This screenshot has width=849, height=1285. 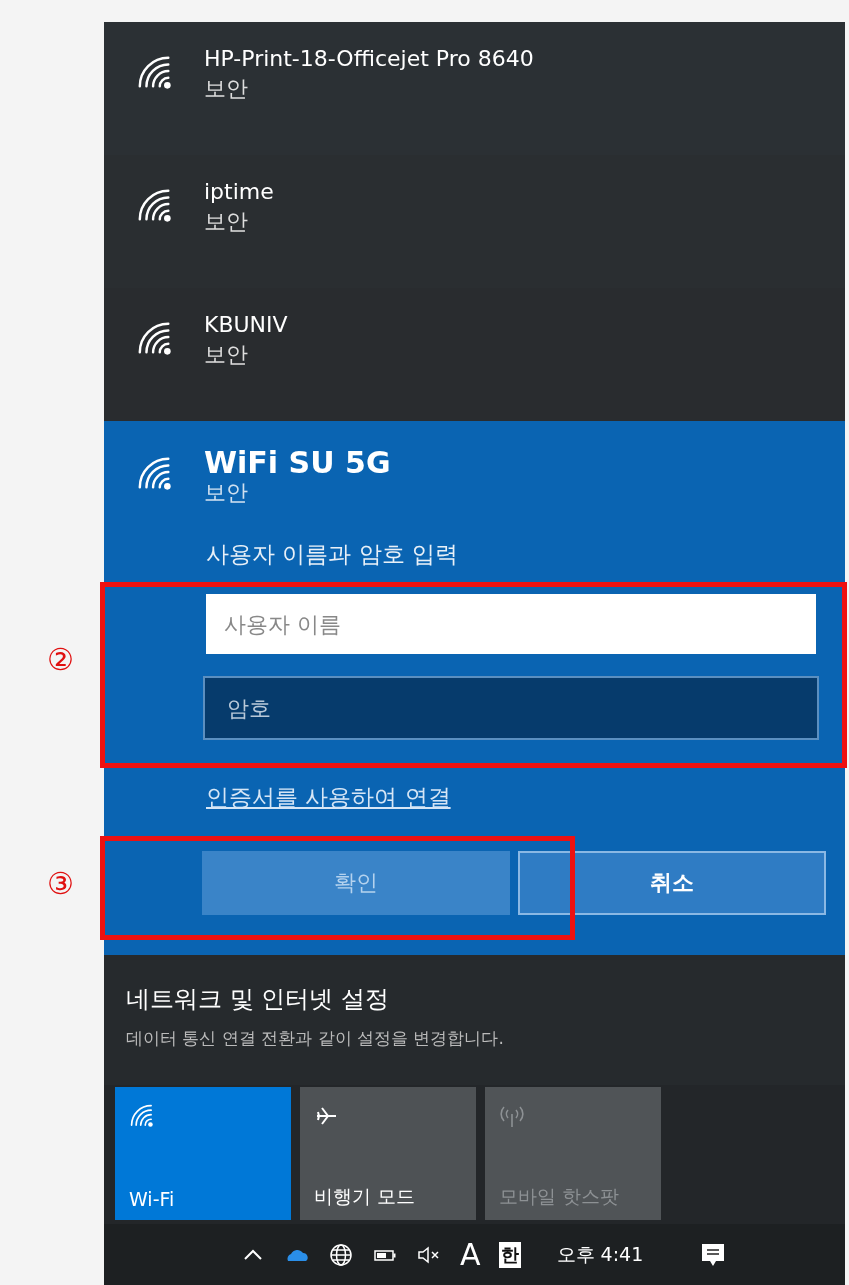 I want to click on password-field: 암호, so click(x=511, y=708).